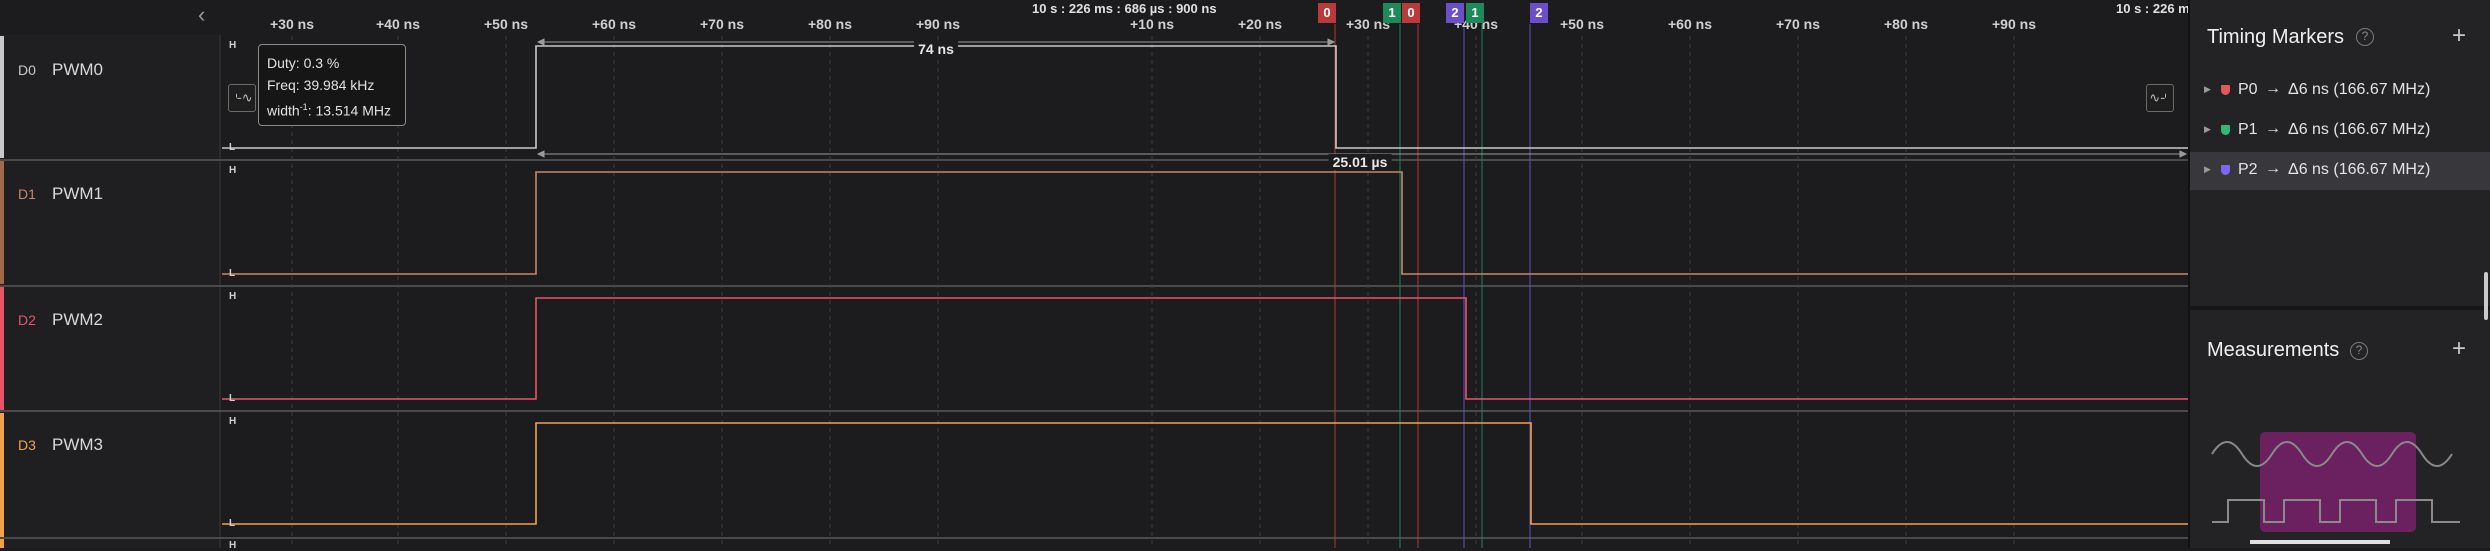  Describe the element at coordinates (2, 348) in the screenshot. I see `channel-color-bar-d2` at that location.